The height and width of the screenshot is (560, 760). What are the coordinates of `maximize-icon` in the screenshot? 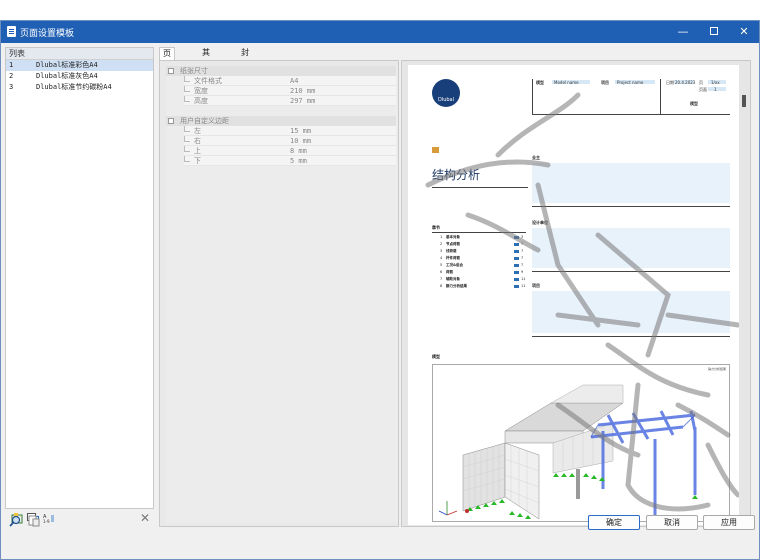 It's located at (714, 31).